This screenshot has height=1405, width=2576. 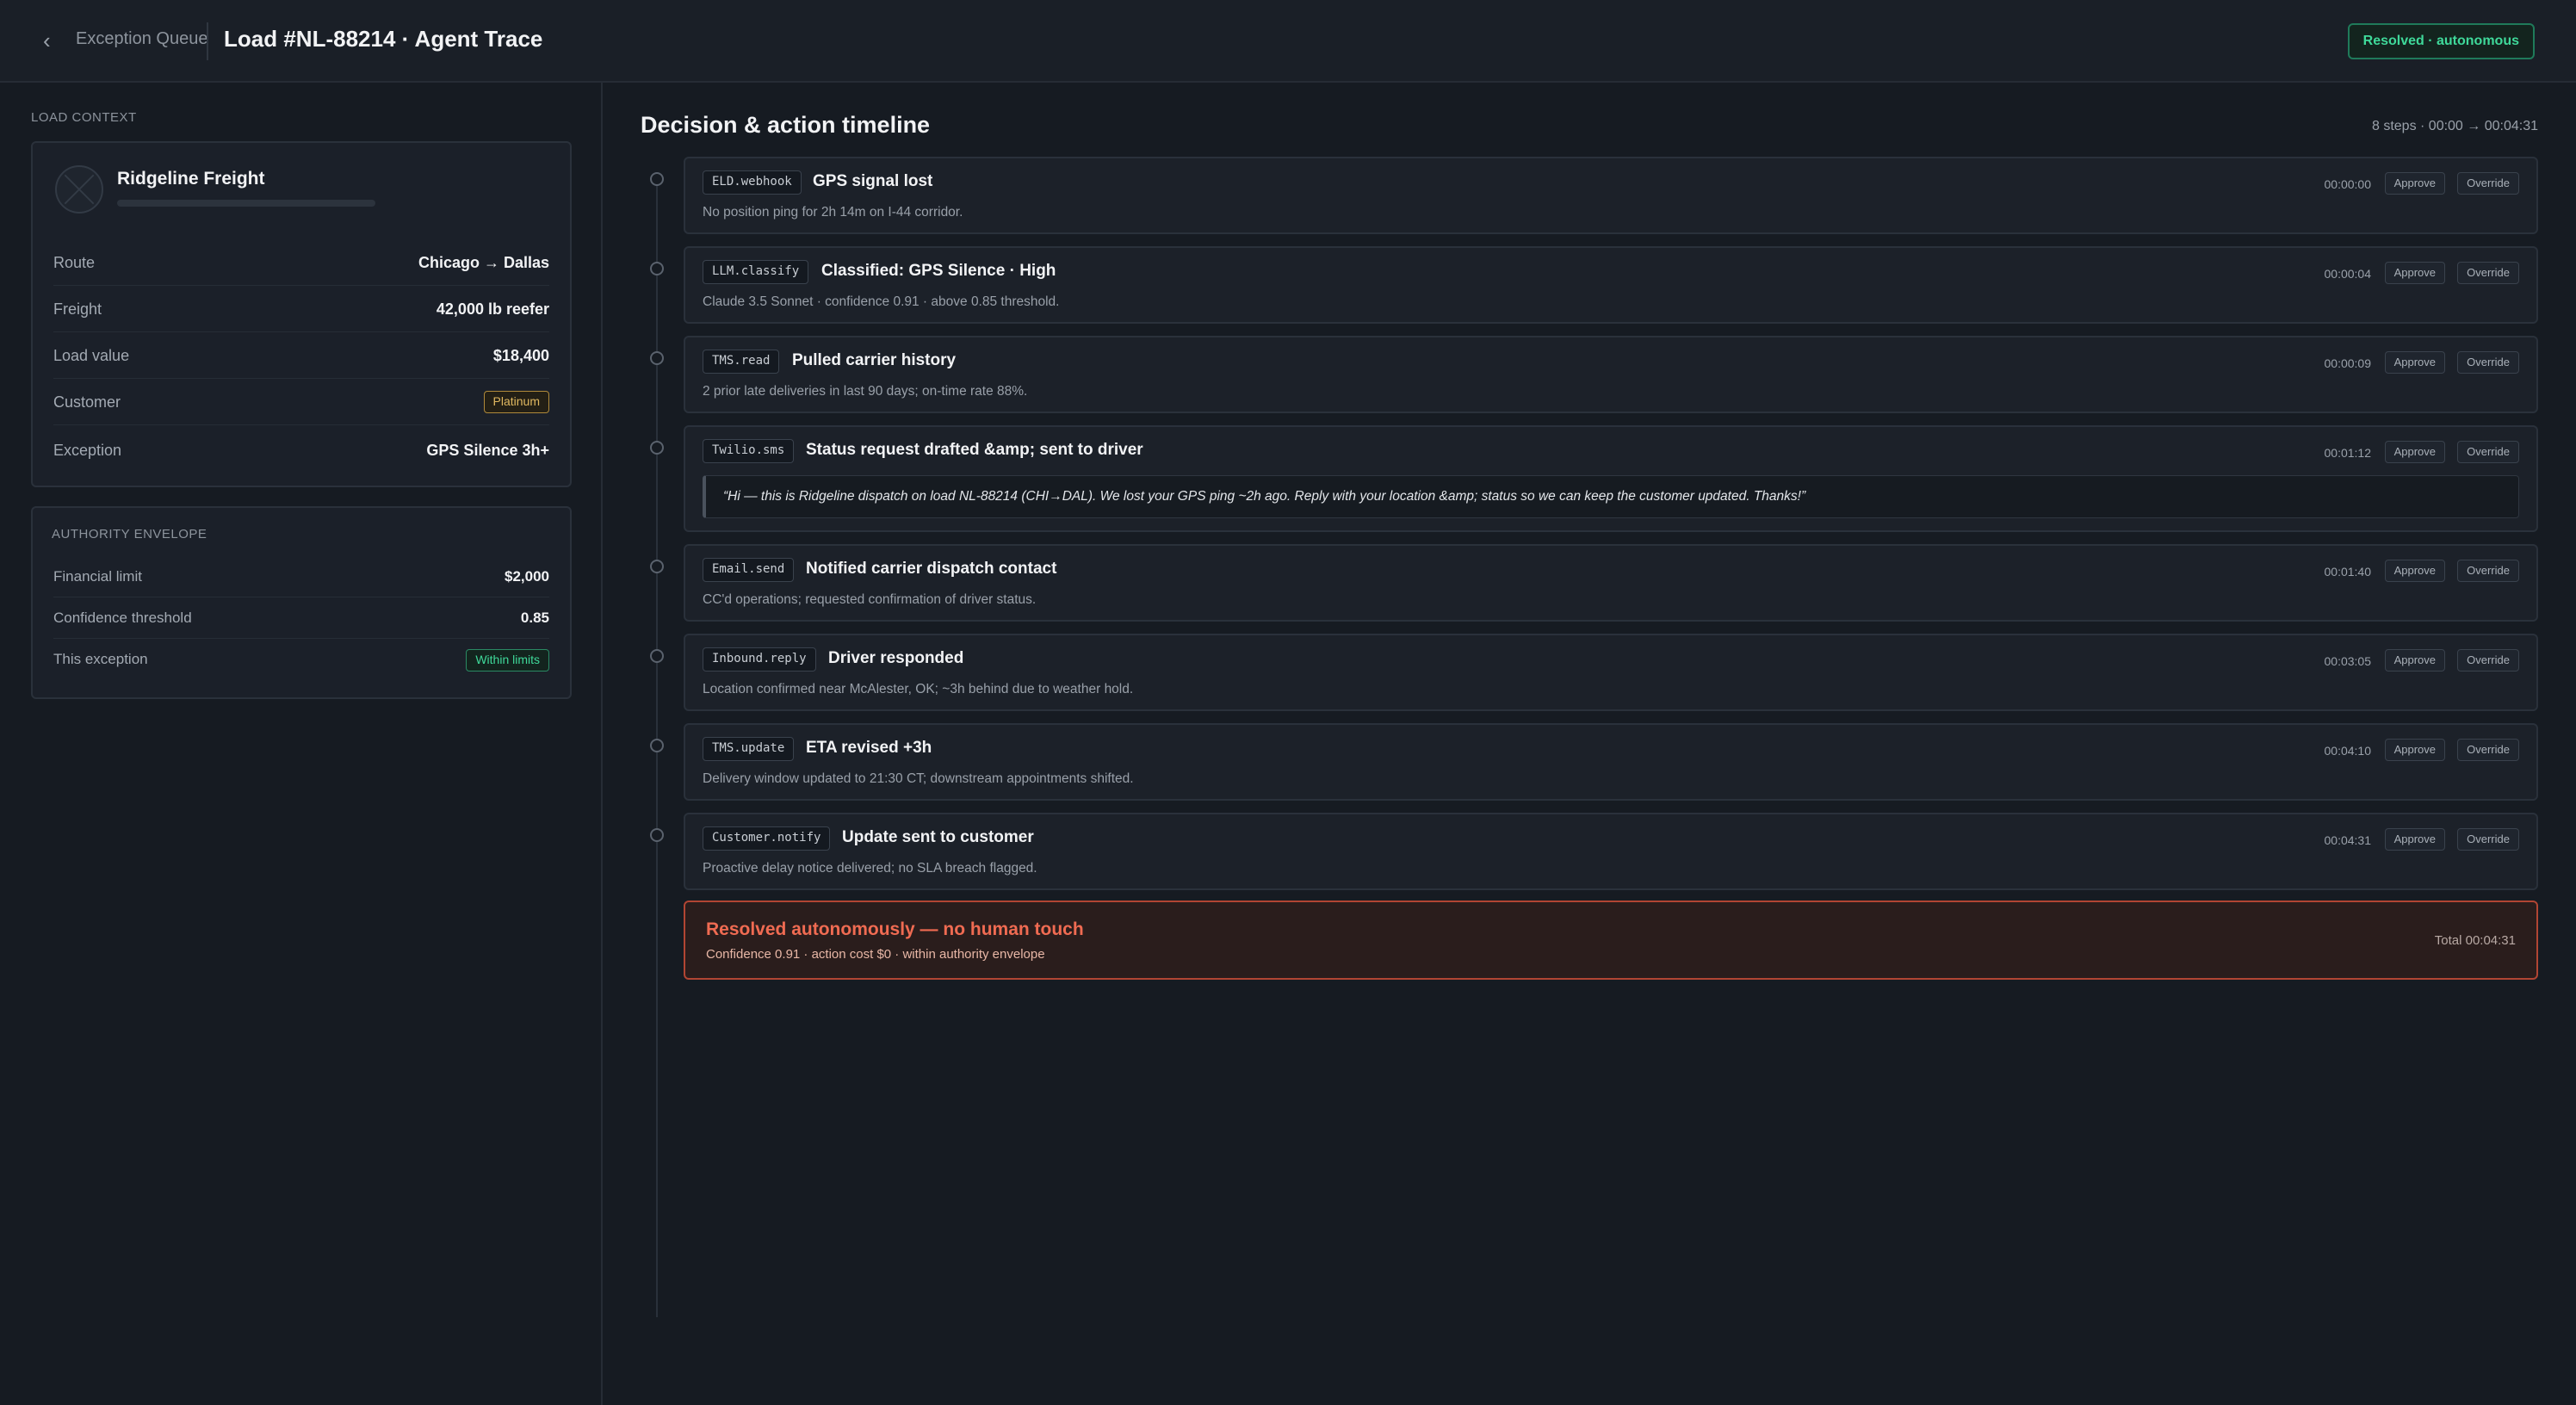 I want to click on tool-tag: Customer.notify, so click(x=767, y=838).